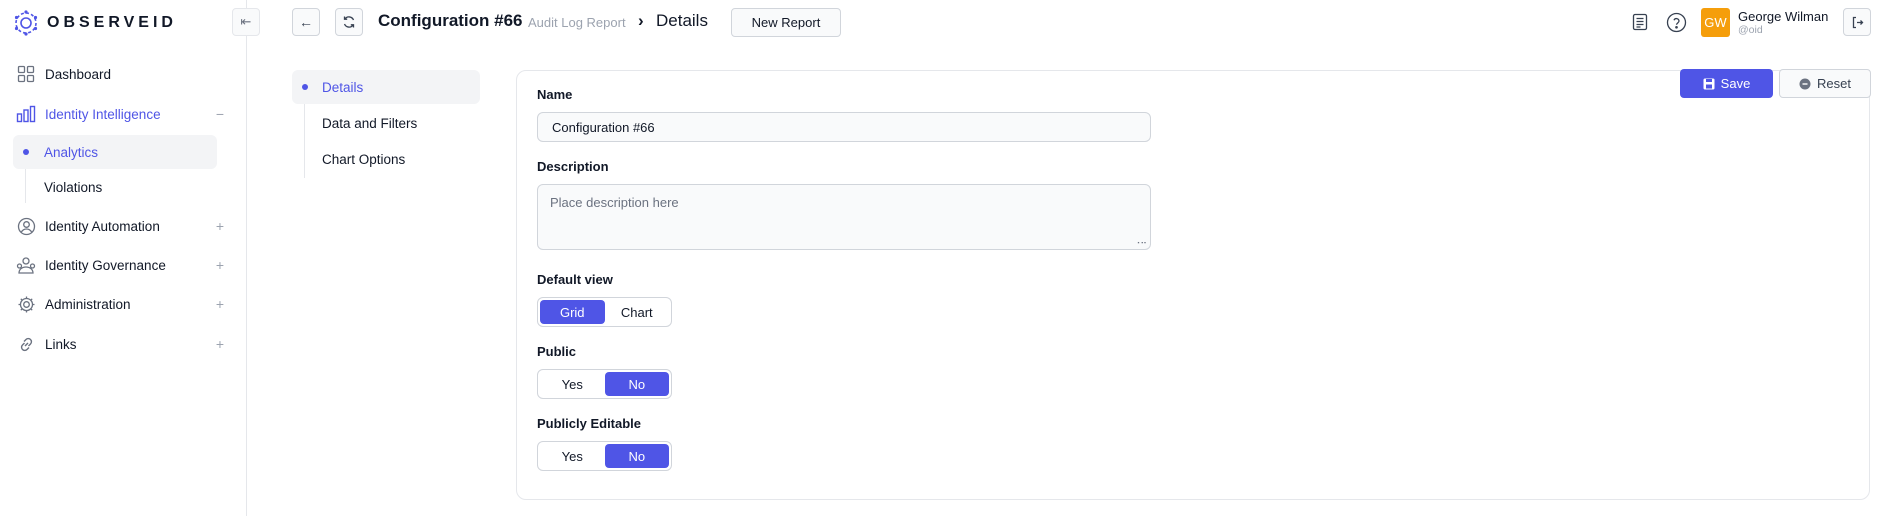 This screenshot has height=516, width=1896. Describe the element at coordinates (78, 74) in the screenshot. I see `sidebar-item-label: Dashboard` at that location.